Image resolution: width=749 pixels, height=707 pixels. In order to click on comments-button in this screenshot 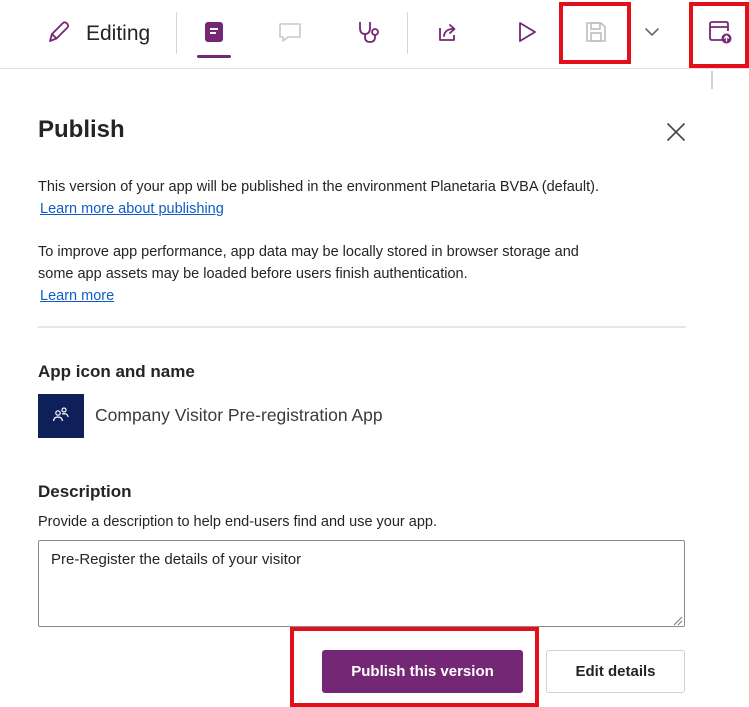, I will do `click(290, 34)`.